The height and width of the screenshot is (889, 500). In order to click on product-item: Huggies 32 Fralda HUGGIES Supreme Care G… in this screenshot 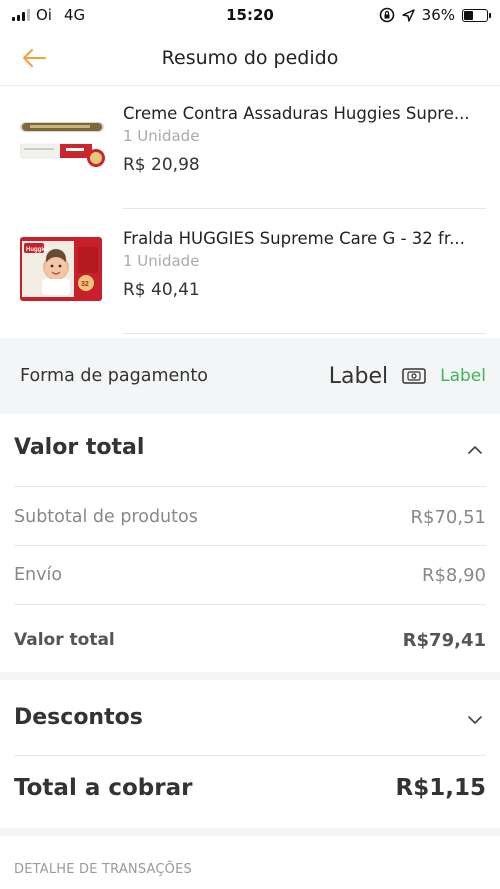, I will do `click(250, 271)`.